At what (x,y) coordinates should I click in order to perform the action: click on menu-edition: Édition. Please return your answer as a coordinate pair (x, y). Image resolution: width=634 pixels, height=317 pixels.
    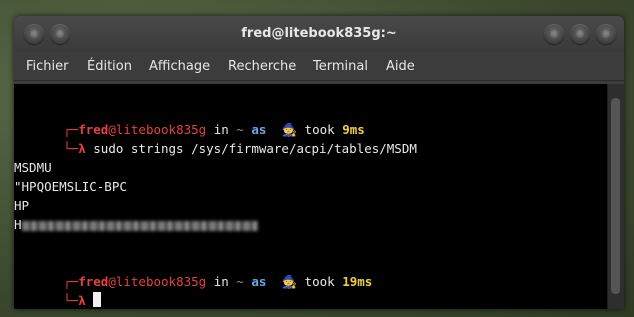
    Looking at the image, I should click on (109, 66).